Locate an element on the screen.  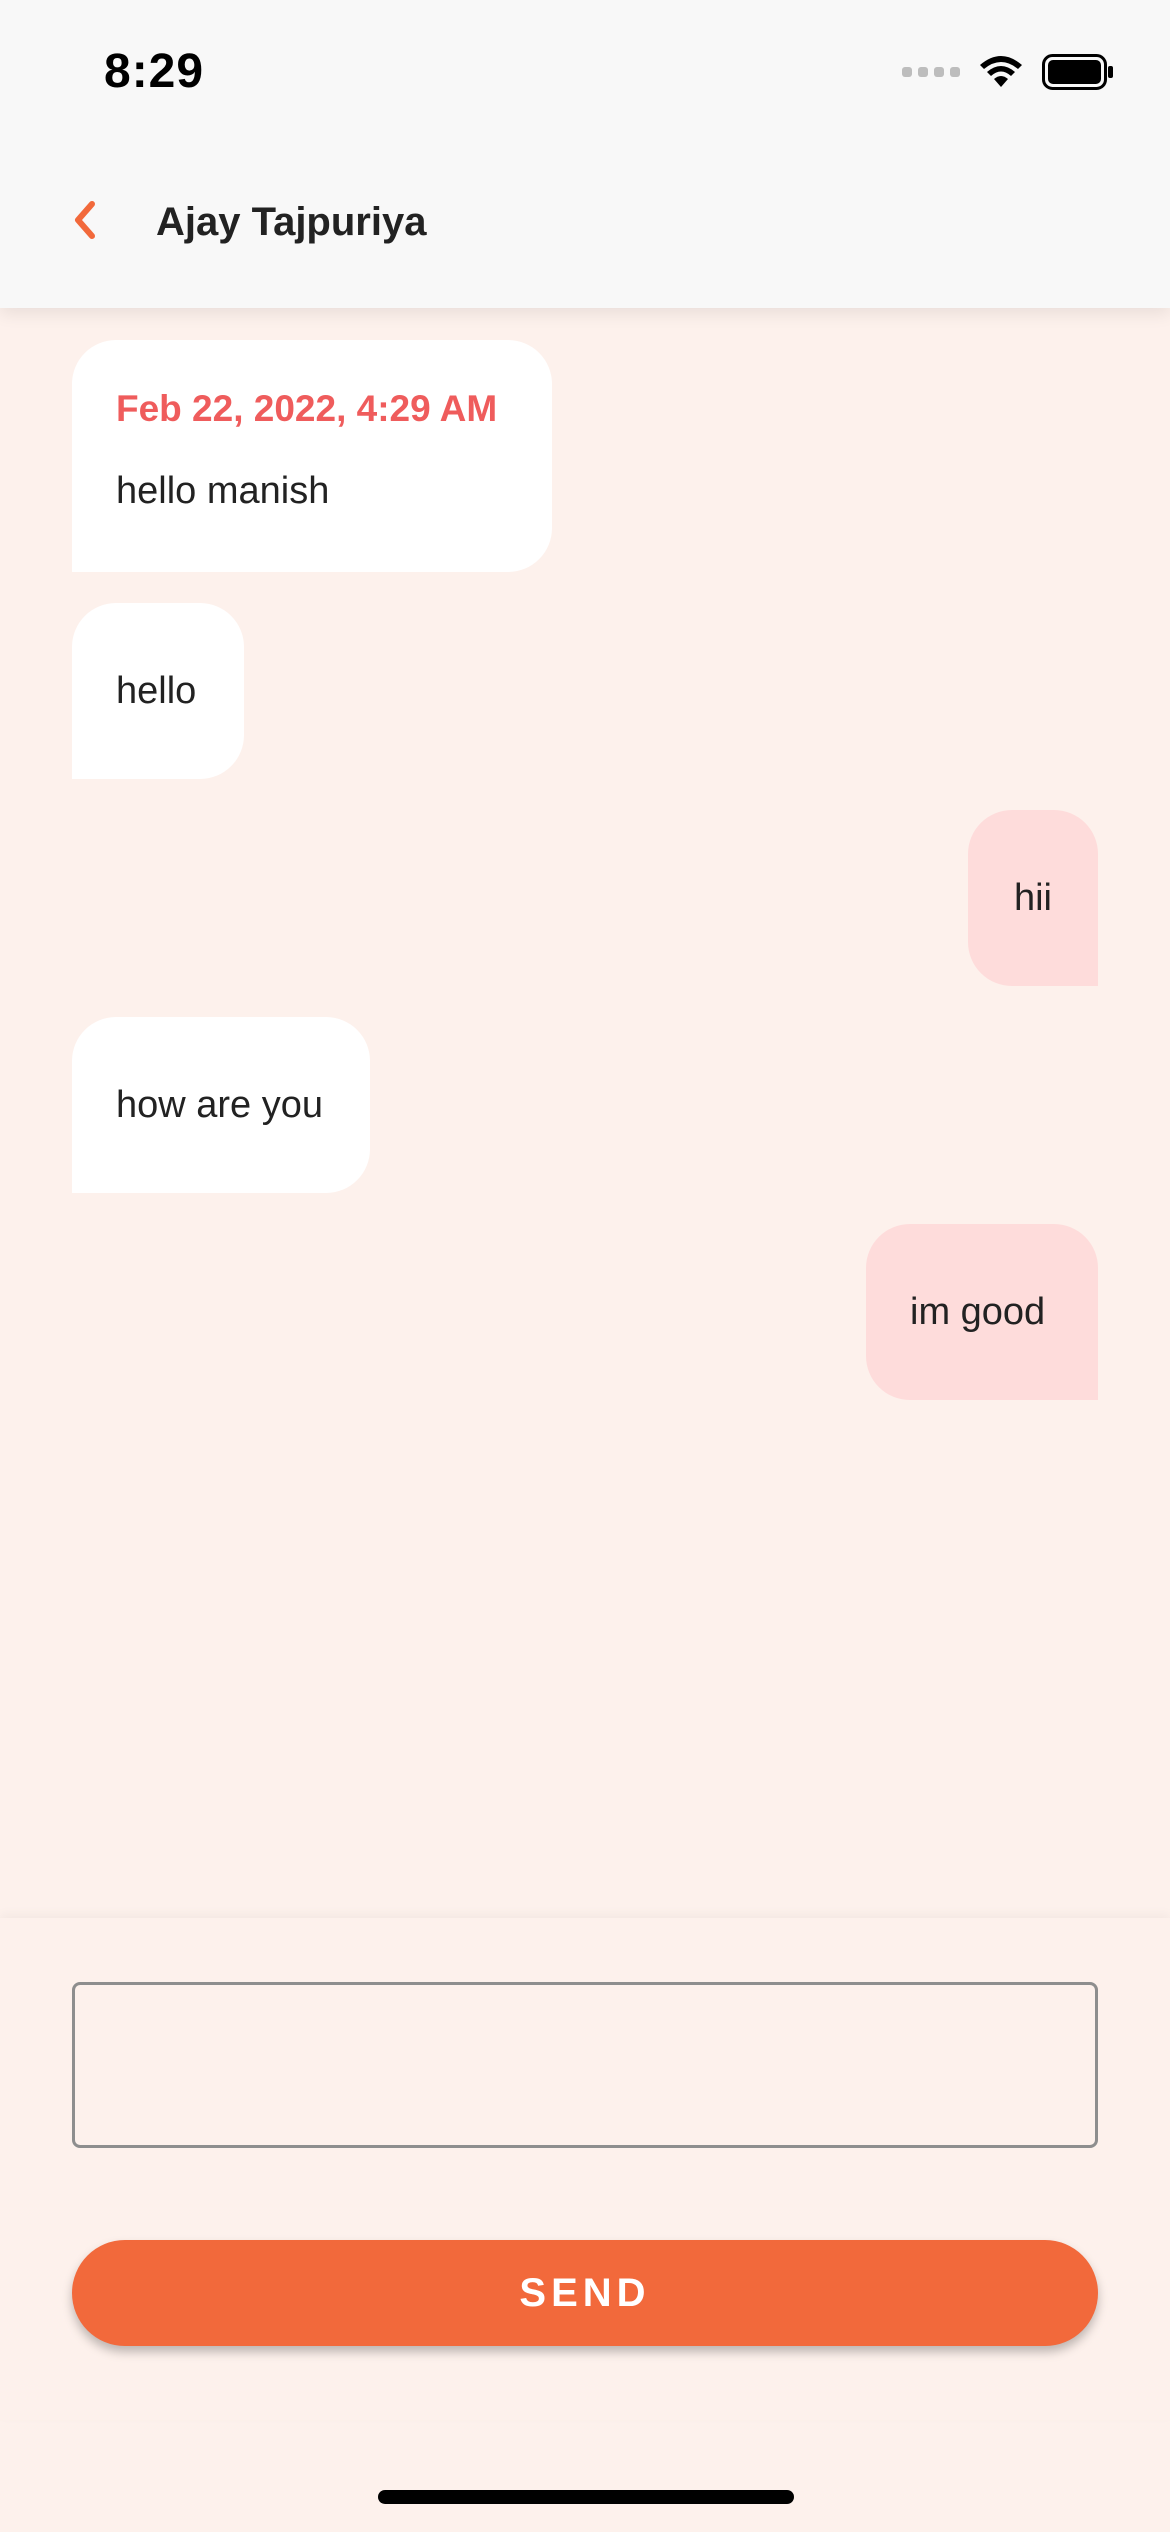
chevron-left-icon is located at coordinates (85, 220).